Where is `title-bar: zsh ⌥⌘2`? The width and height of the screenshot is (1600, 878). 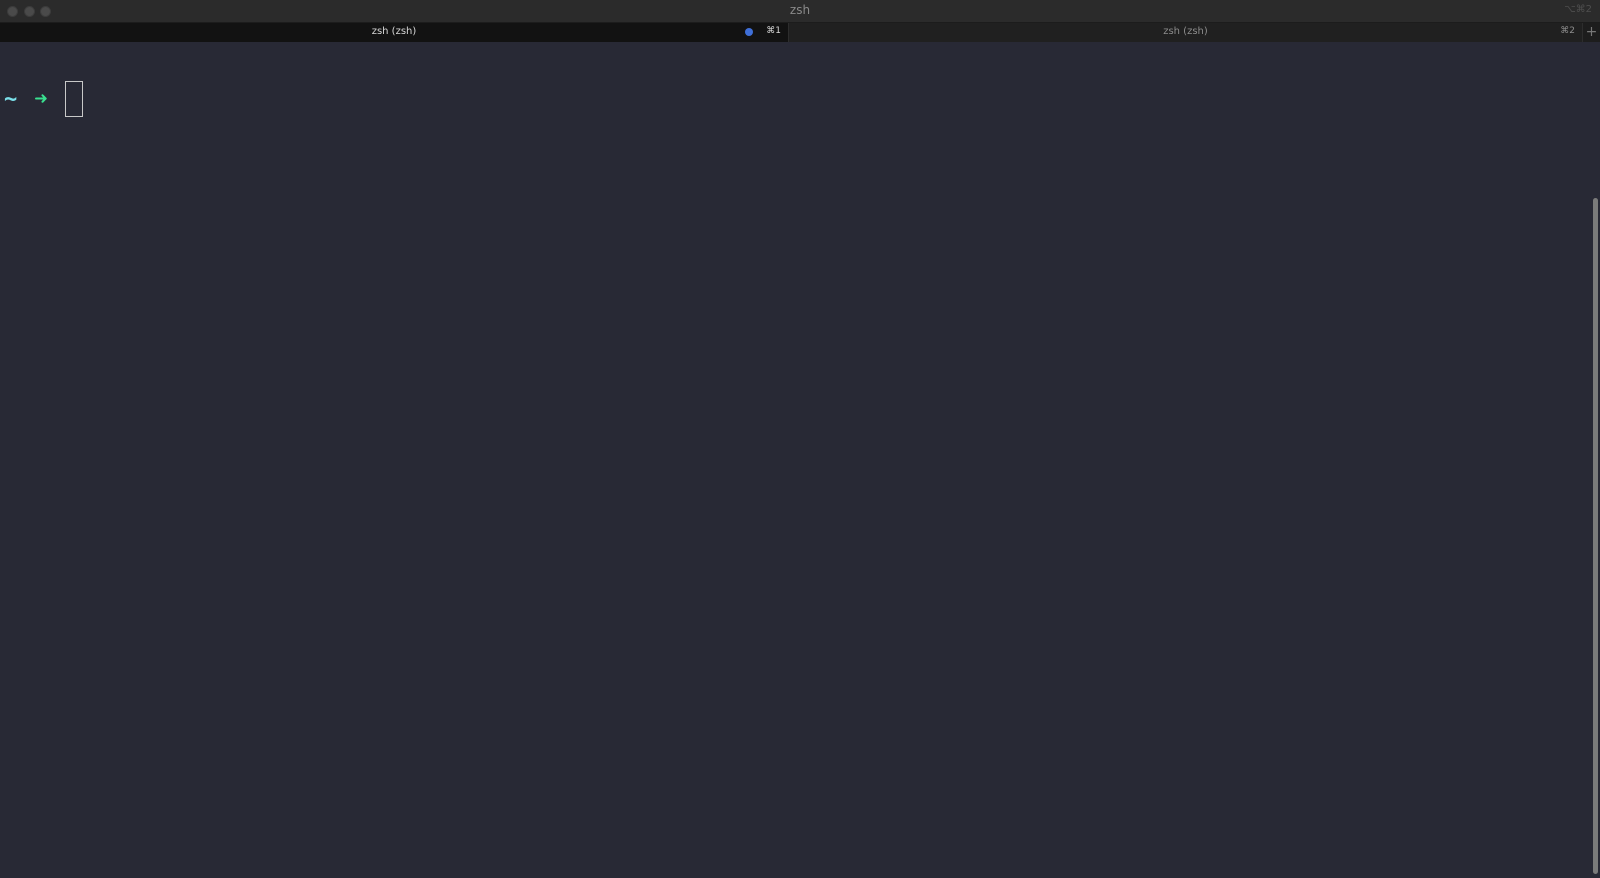
title-bar: zsh ⌥⌘2 is located at coordinates (800, 11).